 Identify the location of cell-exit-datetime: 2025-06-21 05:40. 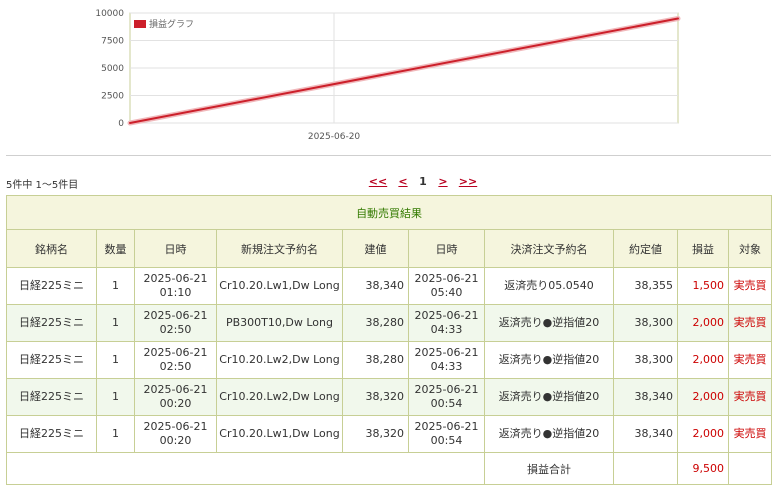
(446, 286).